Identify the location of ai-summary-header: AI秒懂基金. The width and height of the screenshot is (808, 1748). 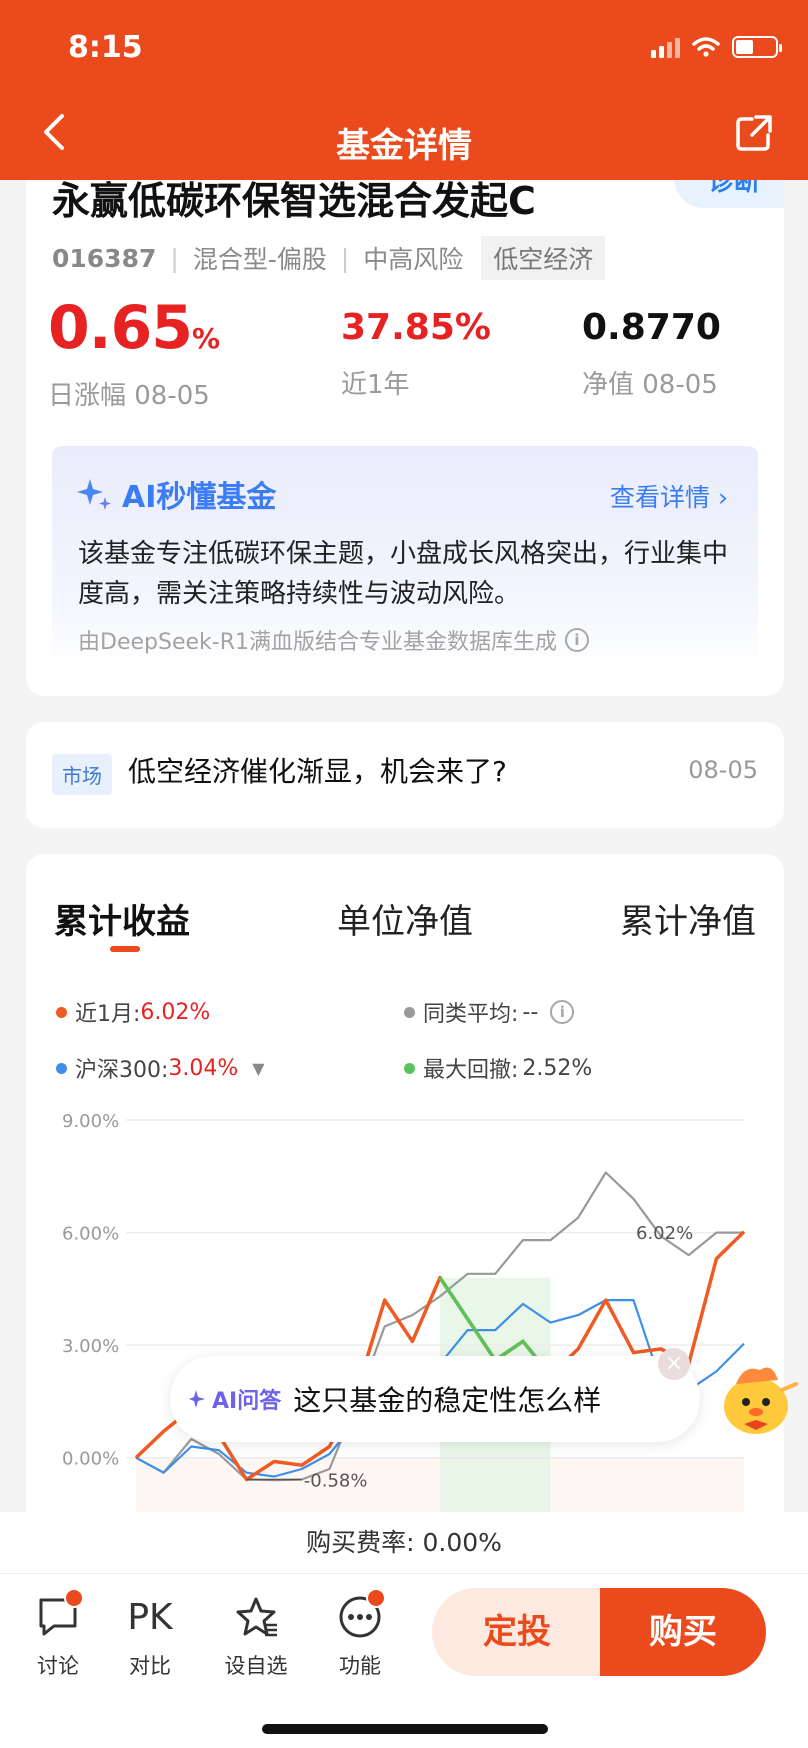
(176, 494).